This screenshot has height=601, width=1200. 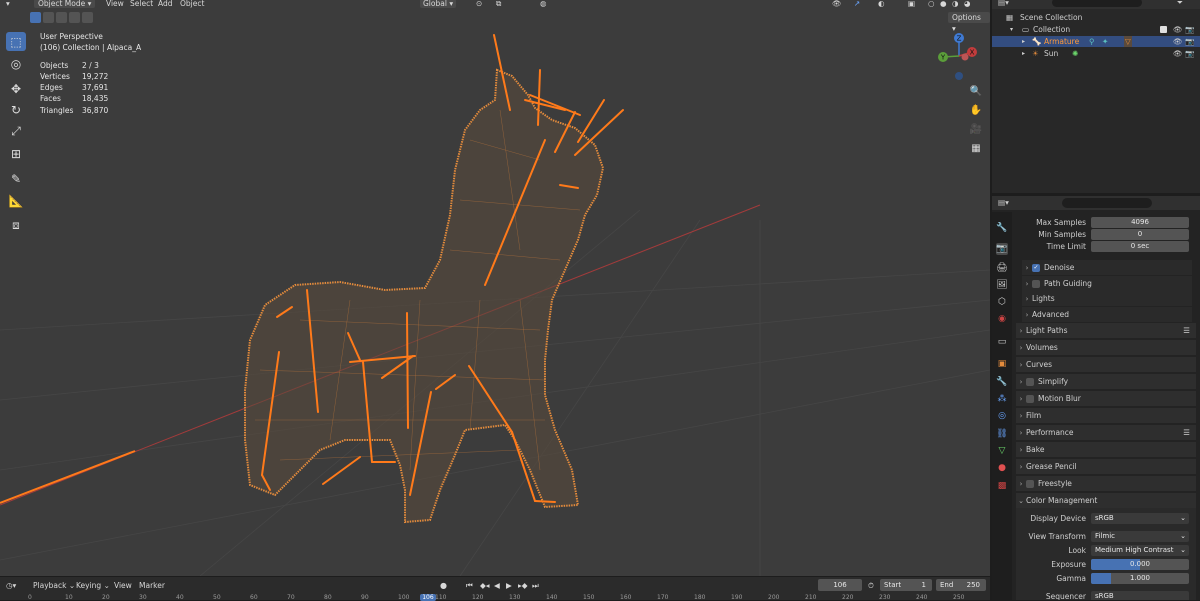 I want to click on exposure-slider: 0.000, so click(x=1140, y=564).